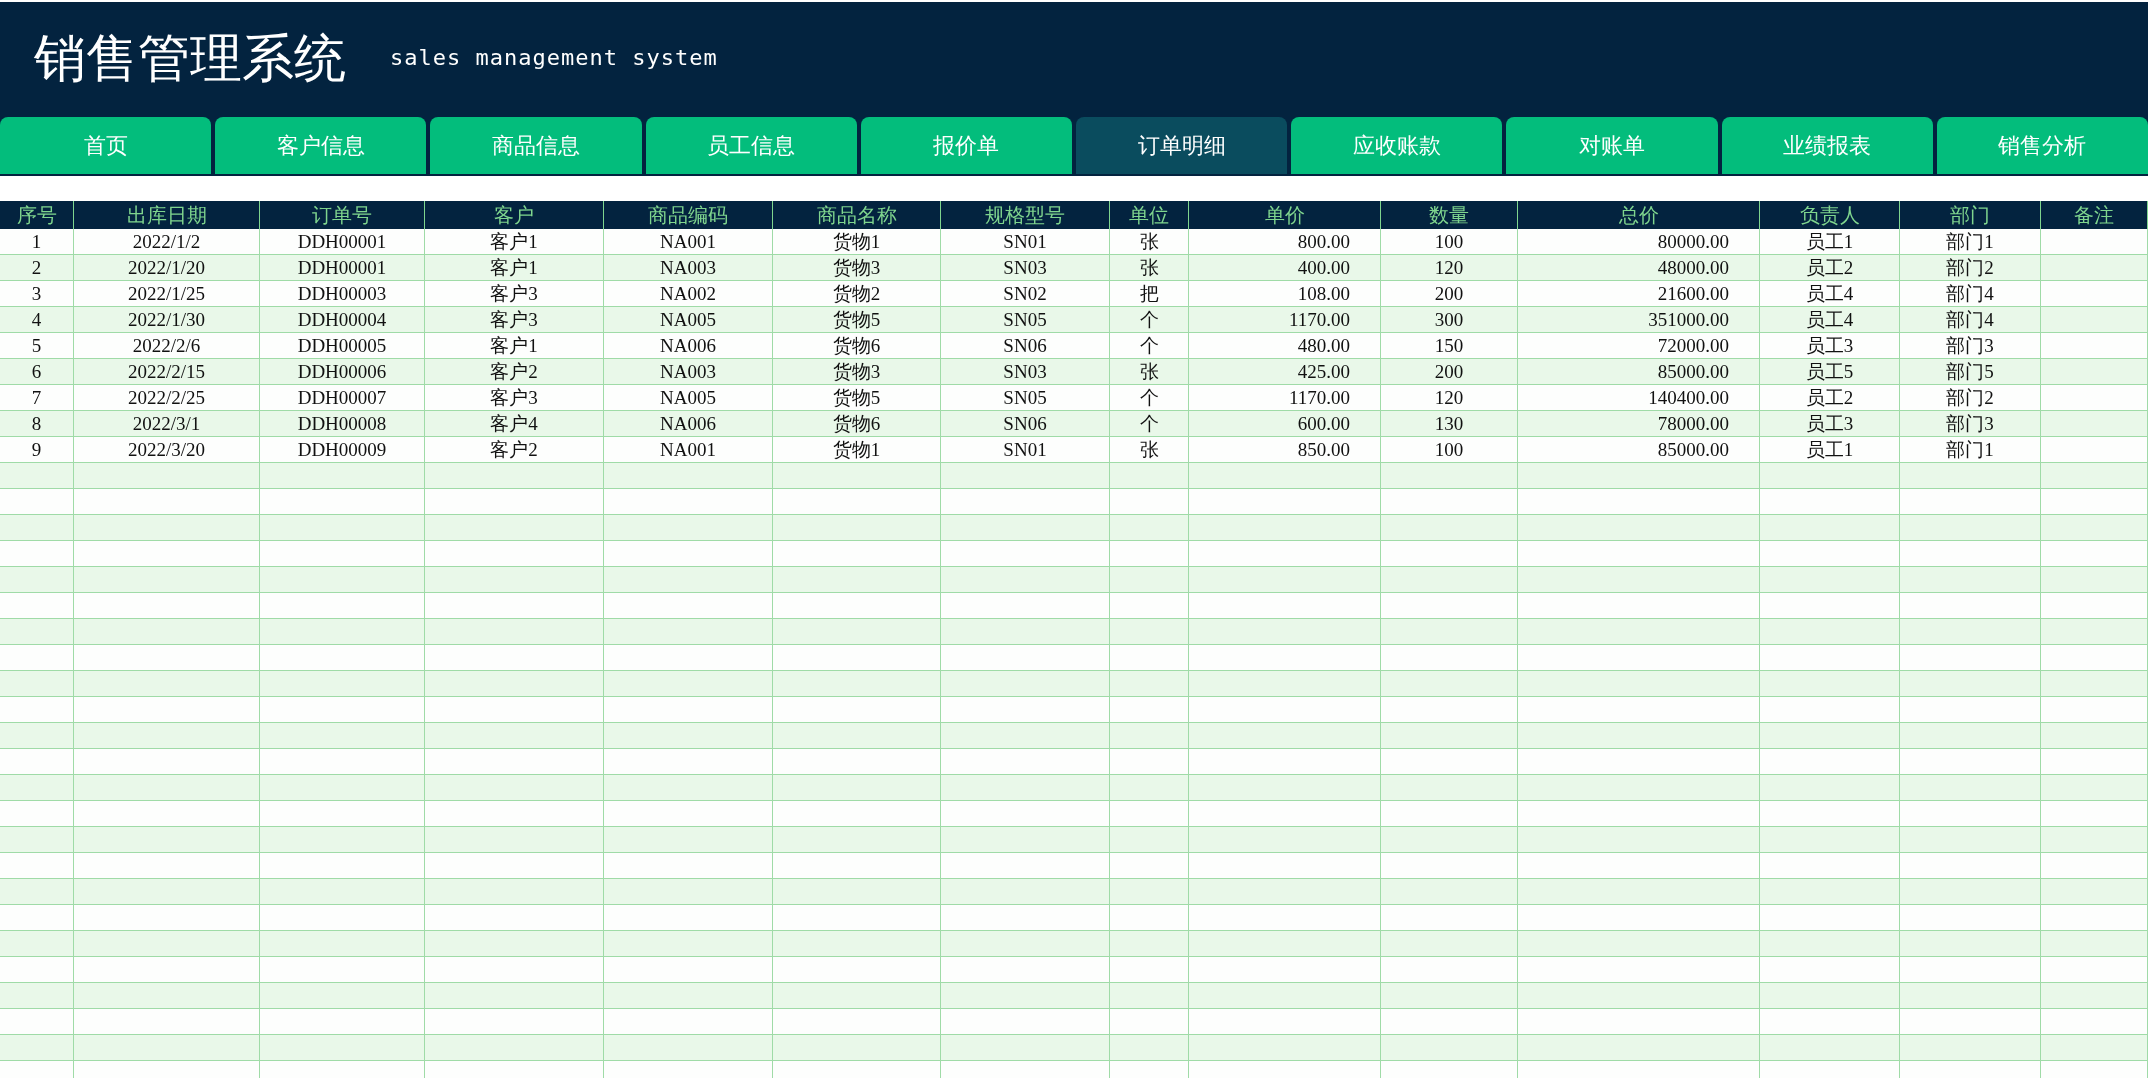  Describe the element at coordinates (1970, 372) in the screenshot. I see `table-cell: 部门5` at that location.